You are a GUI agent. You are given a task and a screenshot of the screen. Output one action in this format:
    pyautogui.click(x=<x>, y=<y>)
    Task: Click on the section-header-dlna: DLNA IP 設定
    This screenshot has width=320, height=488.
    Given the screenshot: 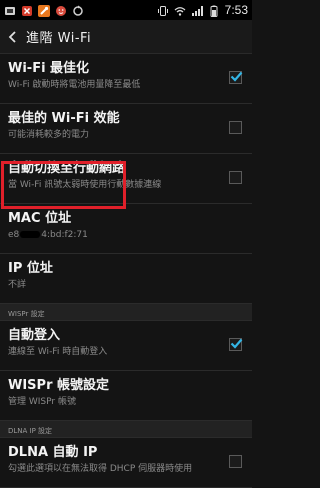 What is the action you would take?
    pyautogui.click(x=126, y=429)
    